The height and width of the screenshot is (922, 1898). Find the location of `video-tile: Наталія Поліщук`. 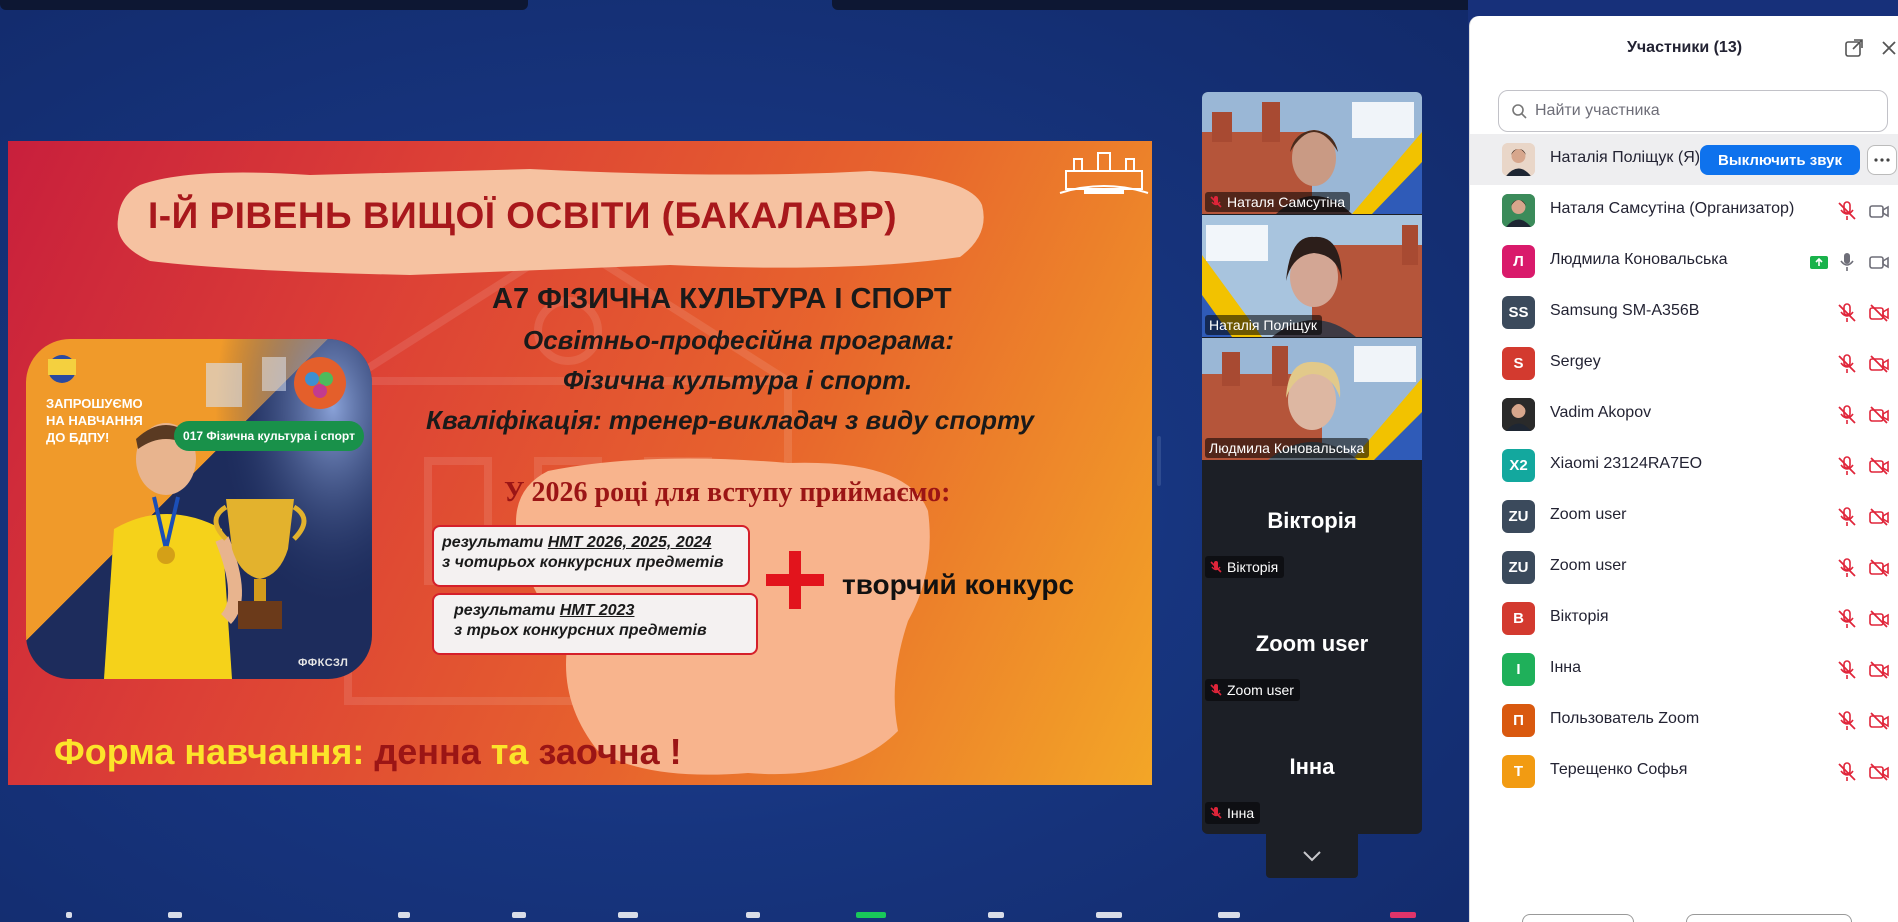

video-tile: Наталія Поліщук is located at coordinates (1312, 276).